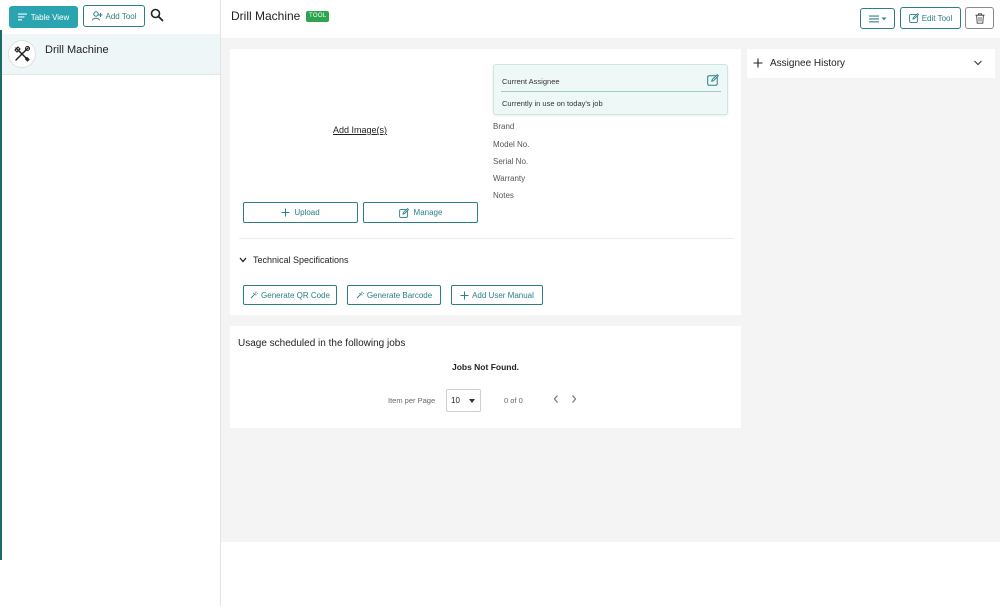 The image size is (1000, 606). I want to click on items-per-page-value: 10, so click(455, 400).